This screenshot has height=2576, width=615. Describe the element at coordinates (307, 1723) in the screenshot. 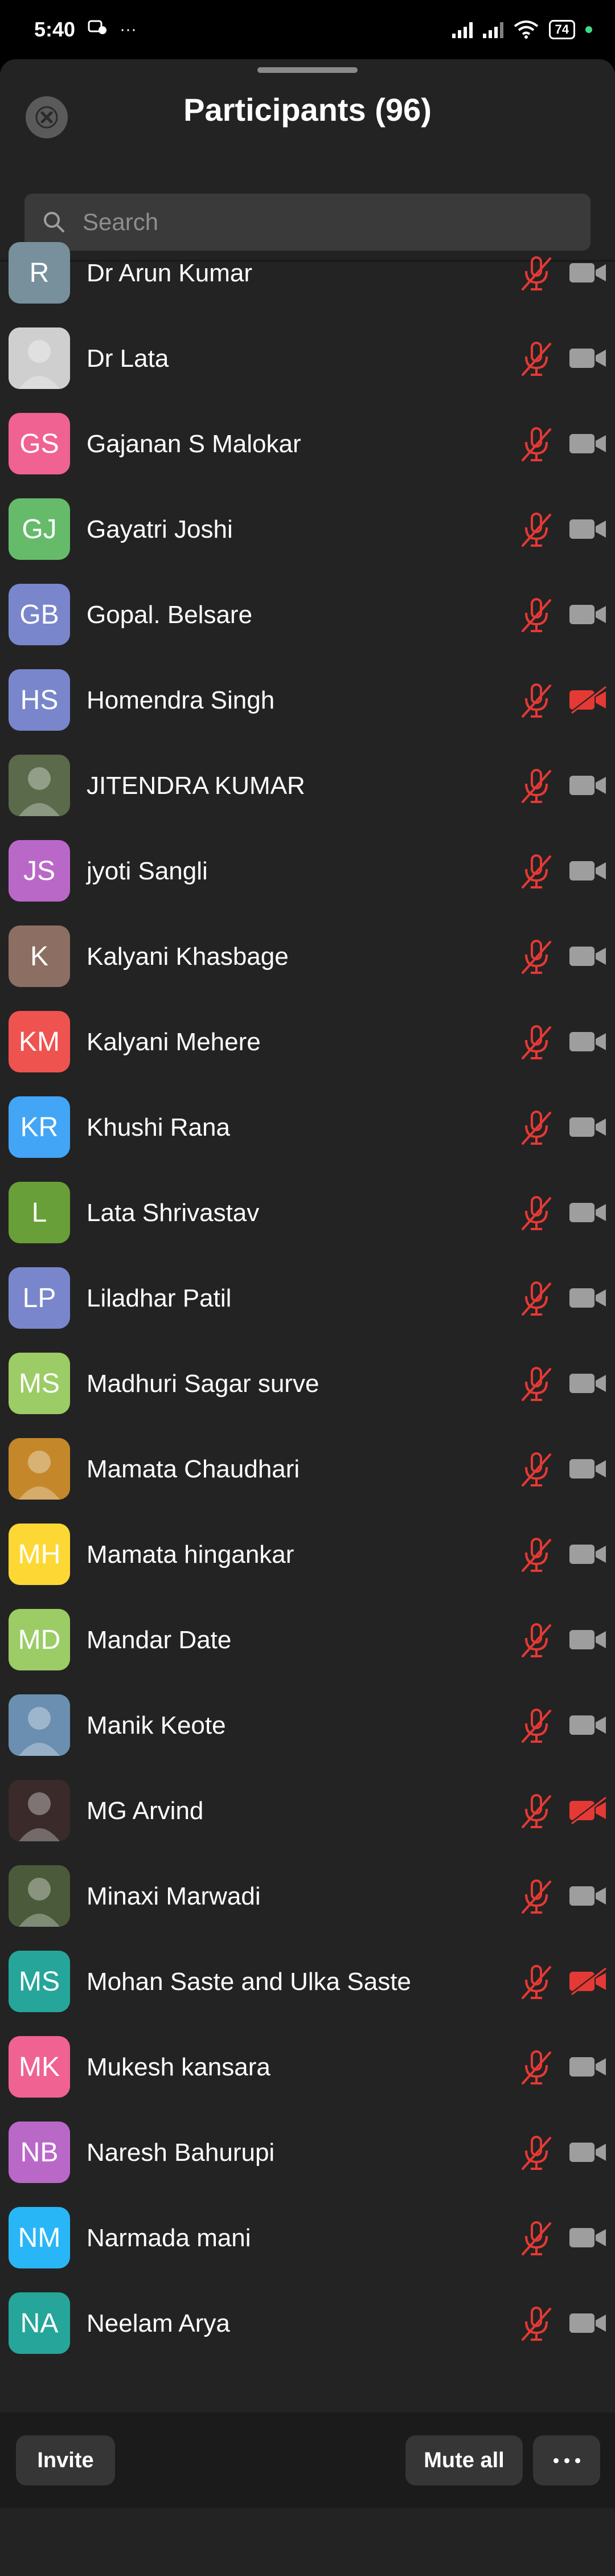

I see `participant-row: Manik Keote` at that location.